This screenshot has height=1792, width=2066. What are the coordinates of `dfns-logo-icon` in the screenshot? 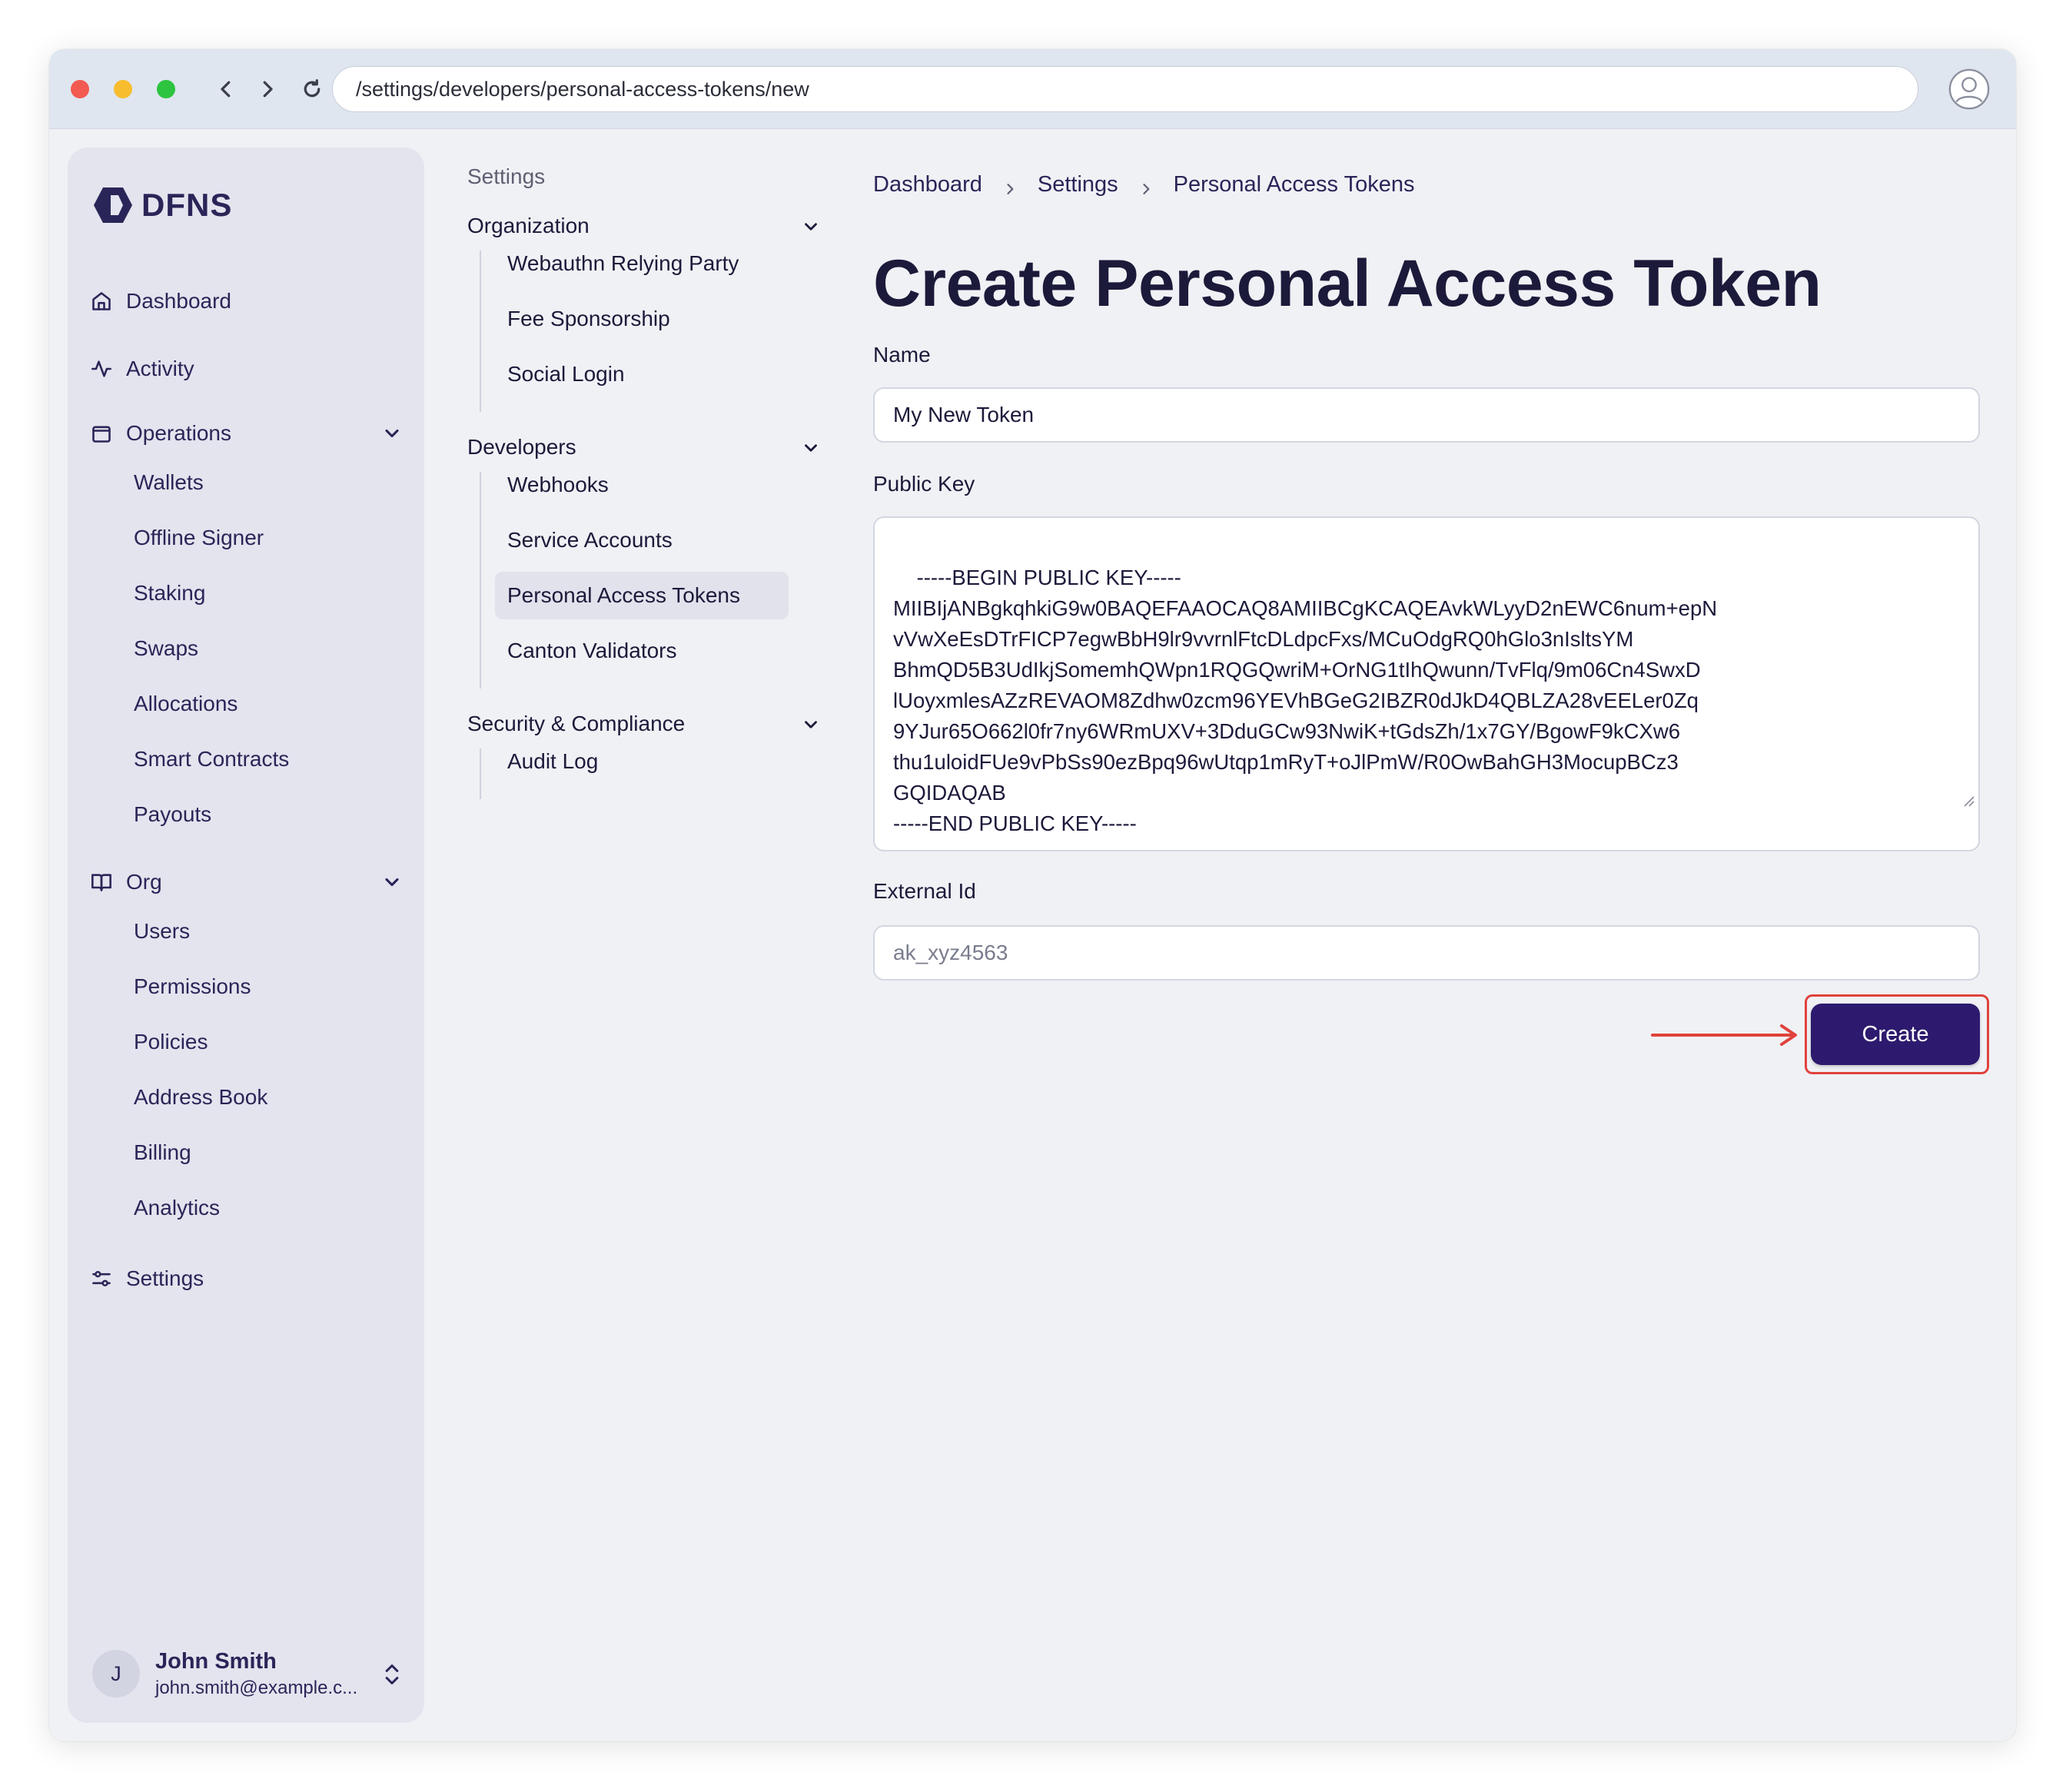 It's located at (113, 205).